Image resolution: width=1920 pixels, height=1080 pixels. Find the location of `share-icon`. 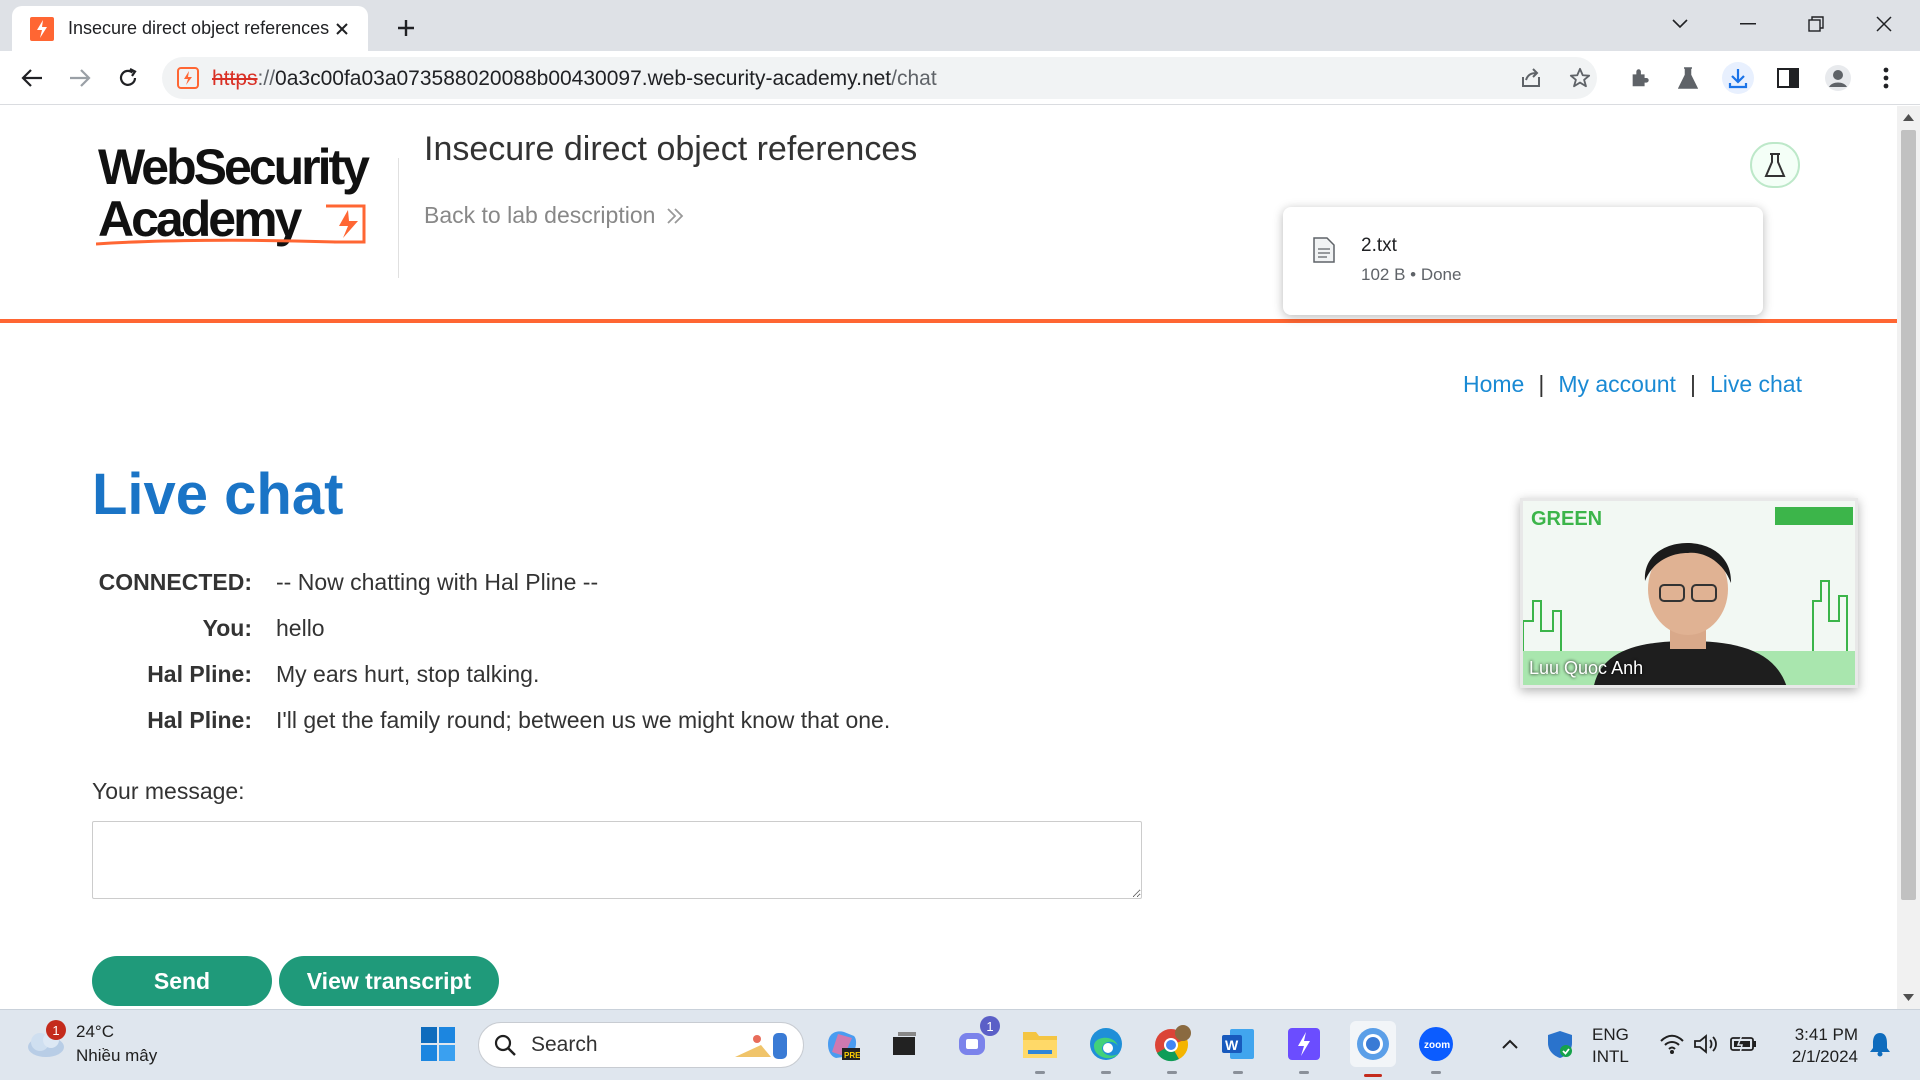

share-icon is located at coordinates (1531, 78).